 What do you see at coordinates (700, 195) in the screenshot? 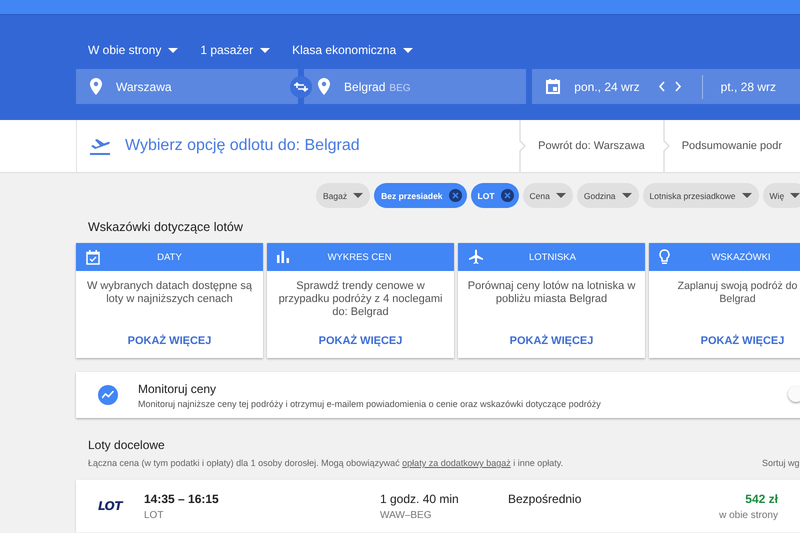
I see `filter-chip: Lotniska przesiadkowe` at bounding box center [700, 195].